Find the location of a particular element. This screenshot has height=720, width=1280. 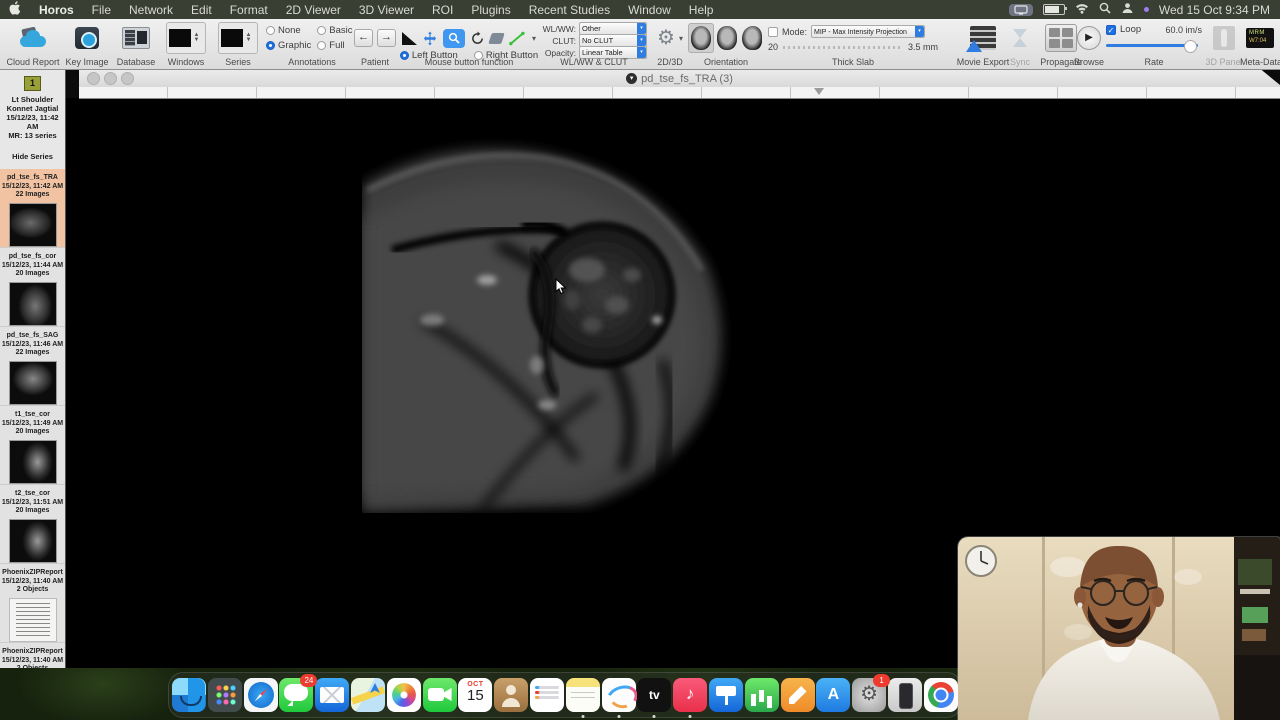

sync-button: Sync is located at coordinates (1020, 44).